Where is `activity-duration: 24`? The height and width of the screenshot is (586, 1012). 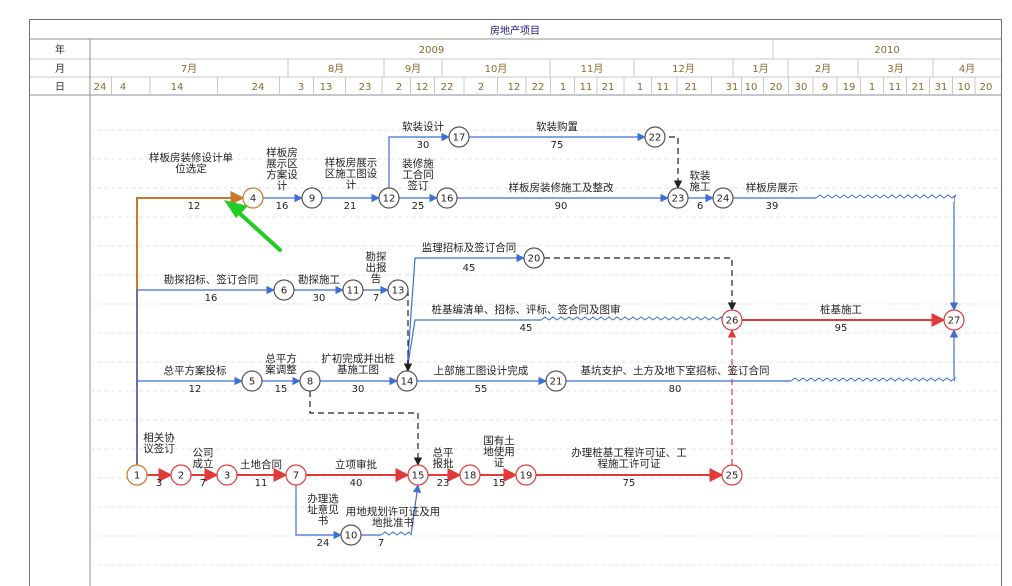 activity-duration: 24 is located at coordinates (323, 543).